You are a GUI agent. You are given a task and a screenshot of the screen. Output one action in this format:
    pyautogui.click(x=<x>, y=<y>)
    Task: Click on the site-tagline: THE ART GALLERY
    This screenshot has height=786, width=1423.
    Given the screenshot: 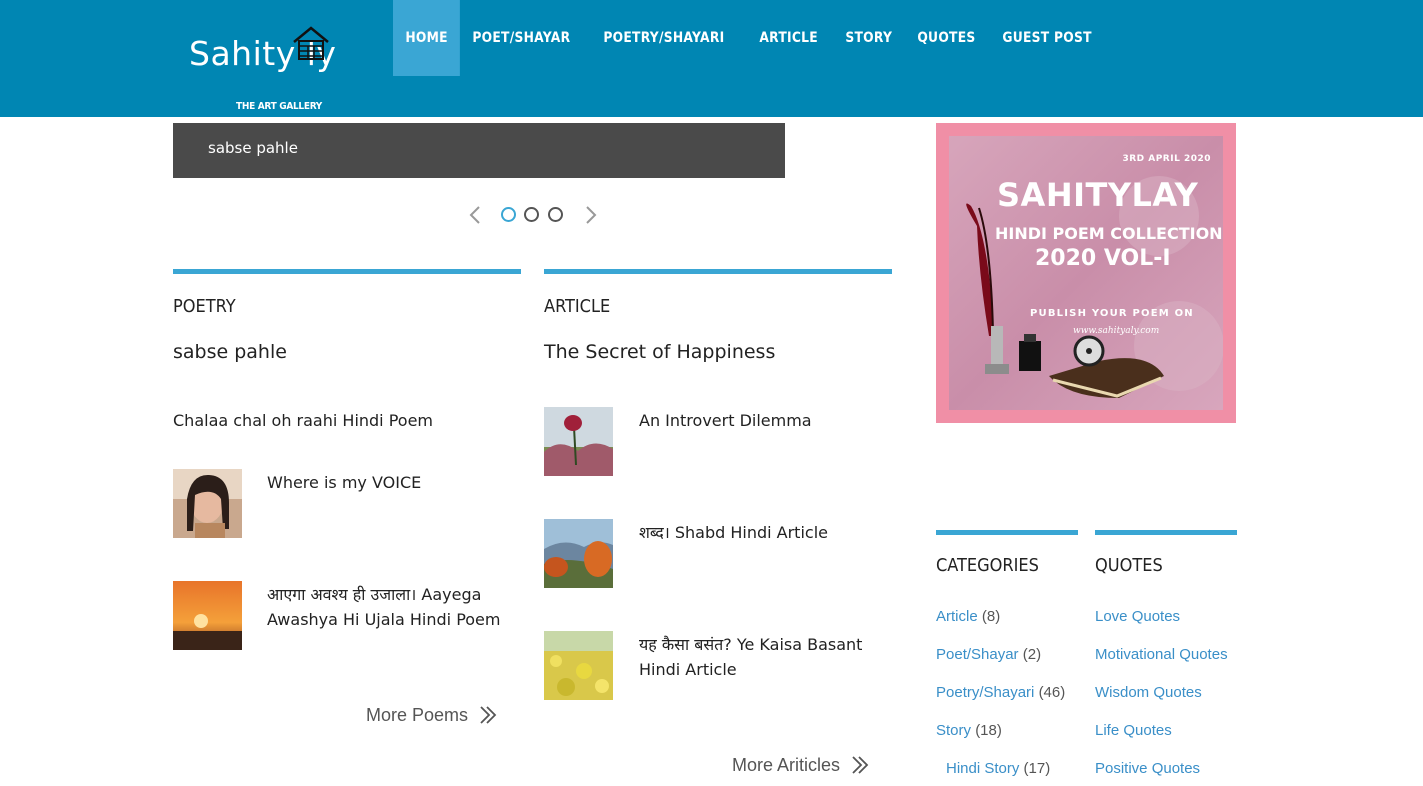 What is the action you would take?
    pyautogui.click(x=279, y=106)
    